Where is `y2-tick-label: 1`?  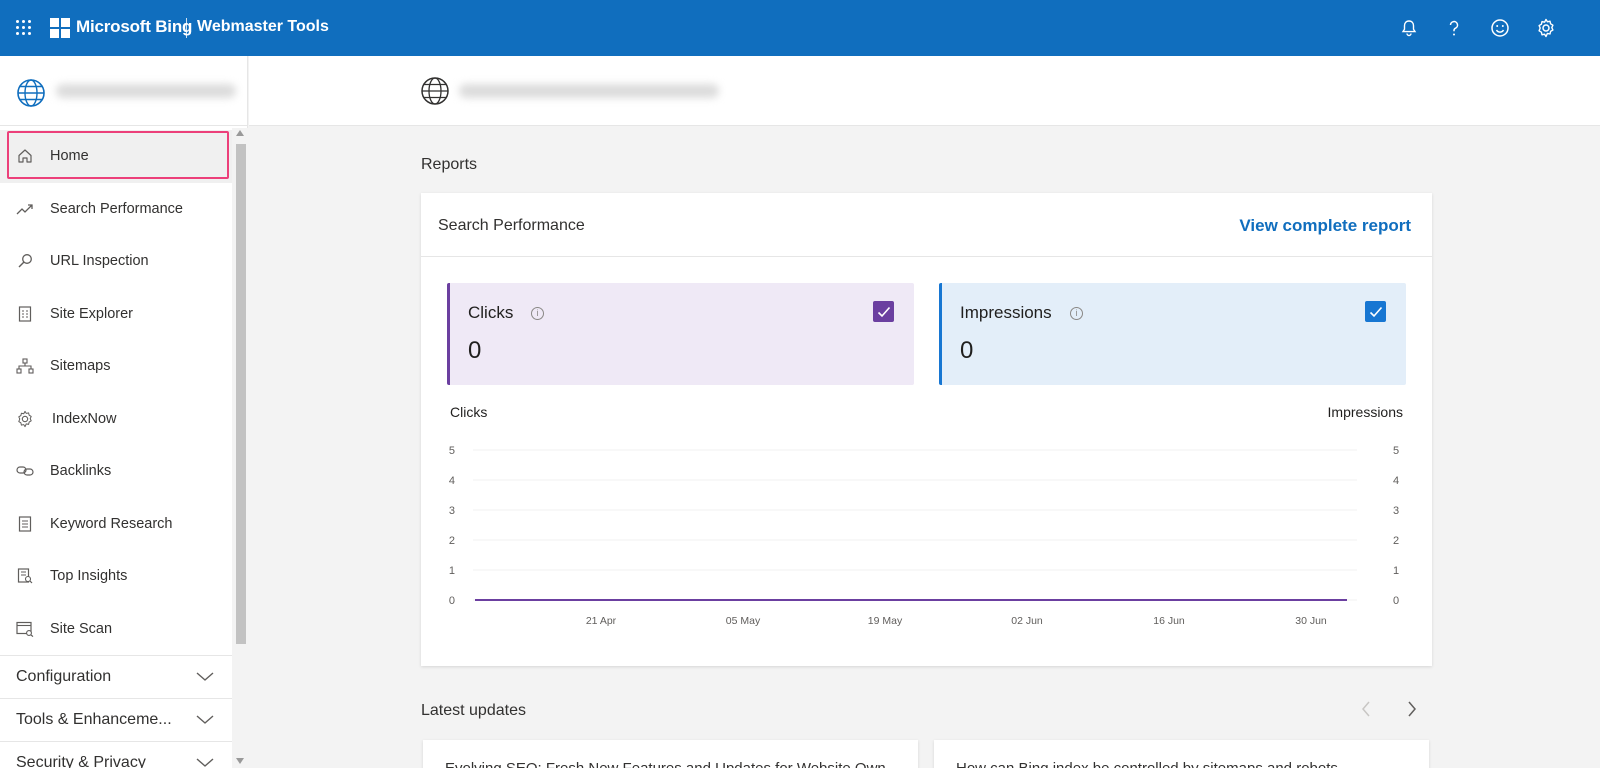
y2-tick-label: 1 is located at coordinates (1396, 571).